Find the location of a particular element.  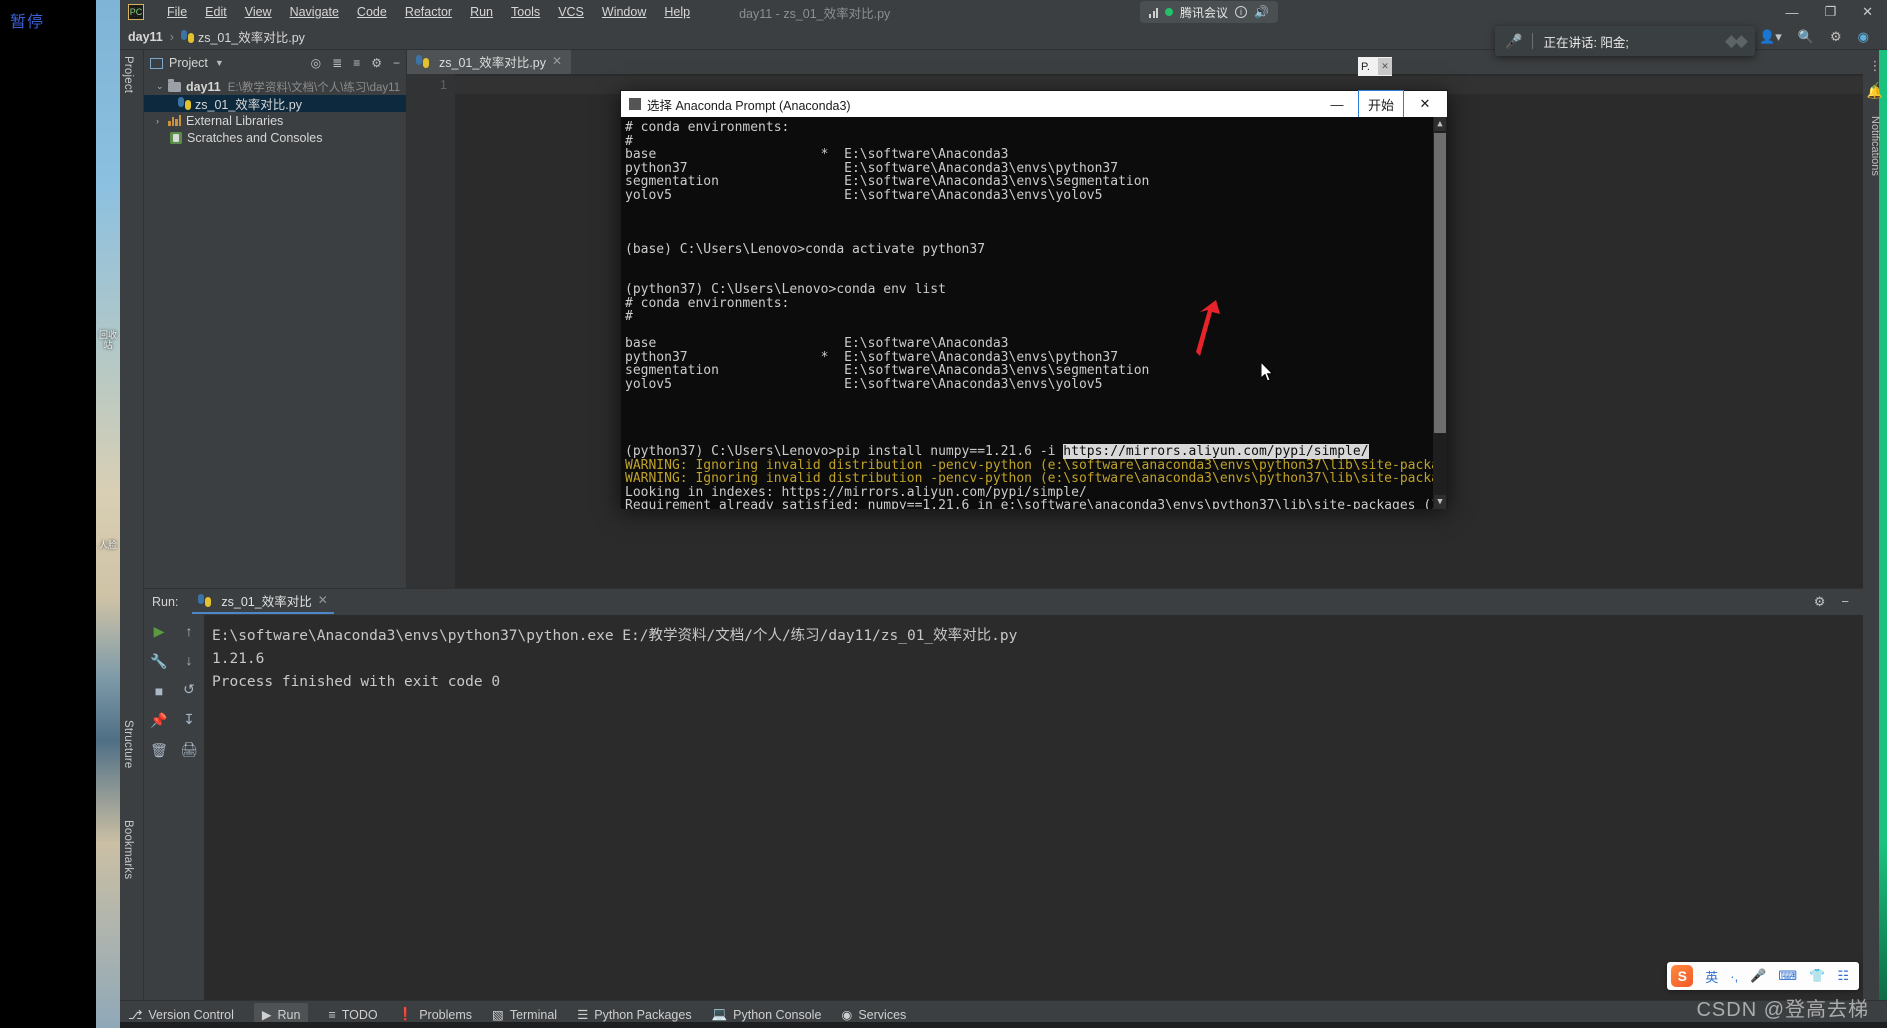

sogou-ime-toolbar: S 英 ·, 🎤 ⌨ 👕 ☷ is located at coordinates (1763, 976).